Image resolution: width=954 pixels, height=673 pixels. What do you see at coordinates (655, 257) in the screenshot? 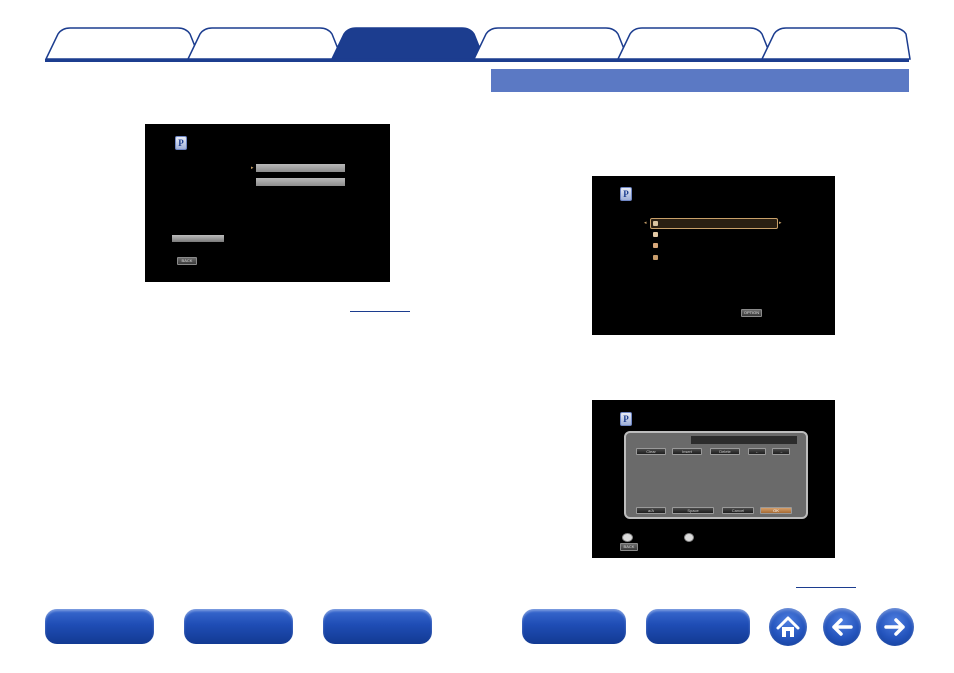
I see `history-icon` at bounding box center [655, 257].